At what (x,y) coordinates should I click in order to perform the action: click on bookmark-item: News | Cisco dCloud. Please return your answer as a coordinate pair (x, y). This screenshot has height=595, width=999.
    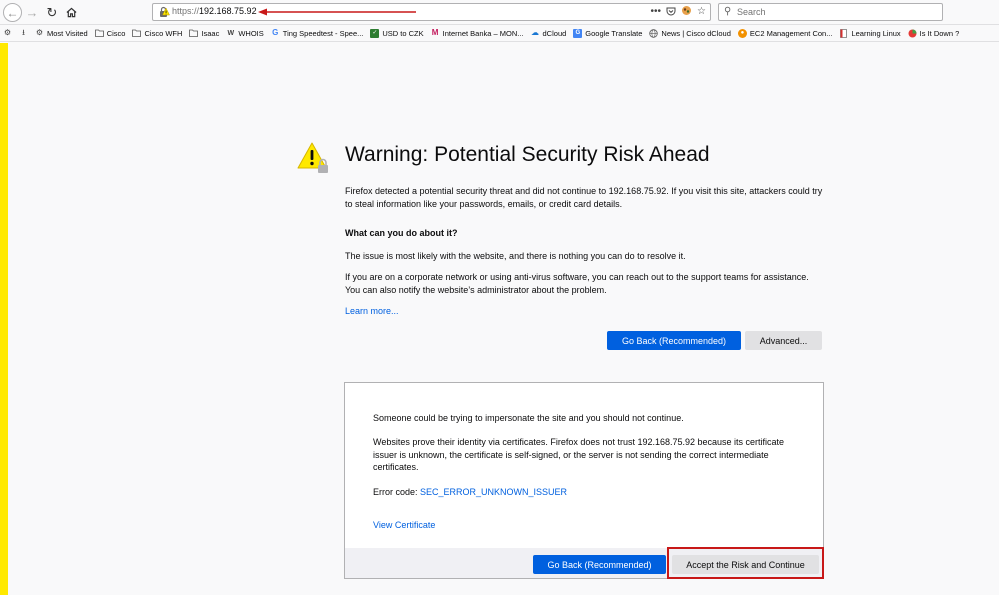
    Looking at the image, I should click on (690, 33).